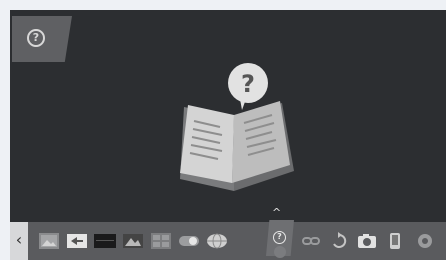  Describe the element at coordinates (133, 241) in the screenshot. I see `gallery-icon` at that location.